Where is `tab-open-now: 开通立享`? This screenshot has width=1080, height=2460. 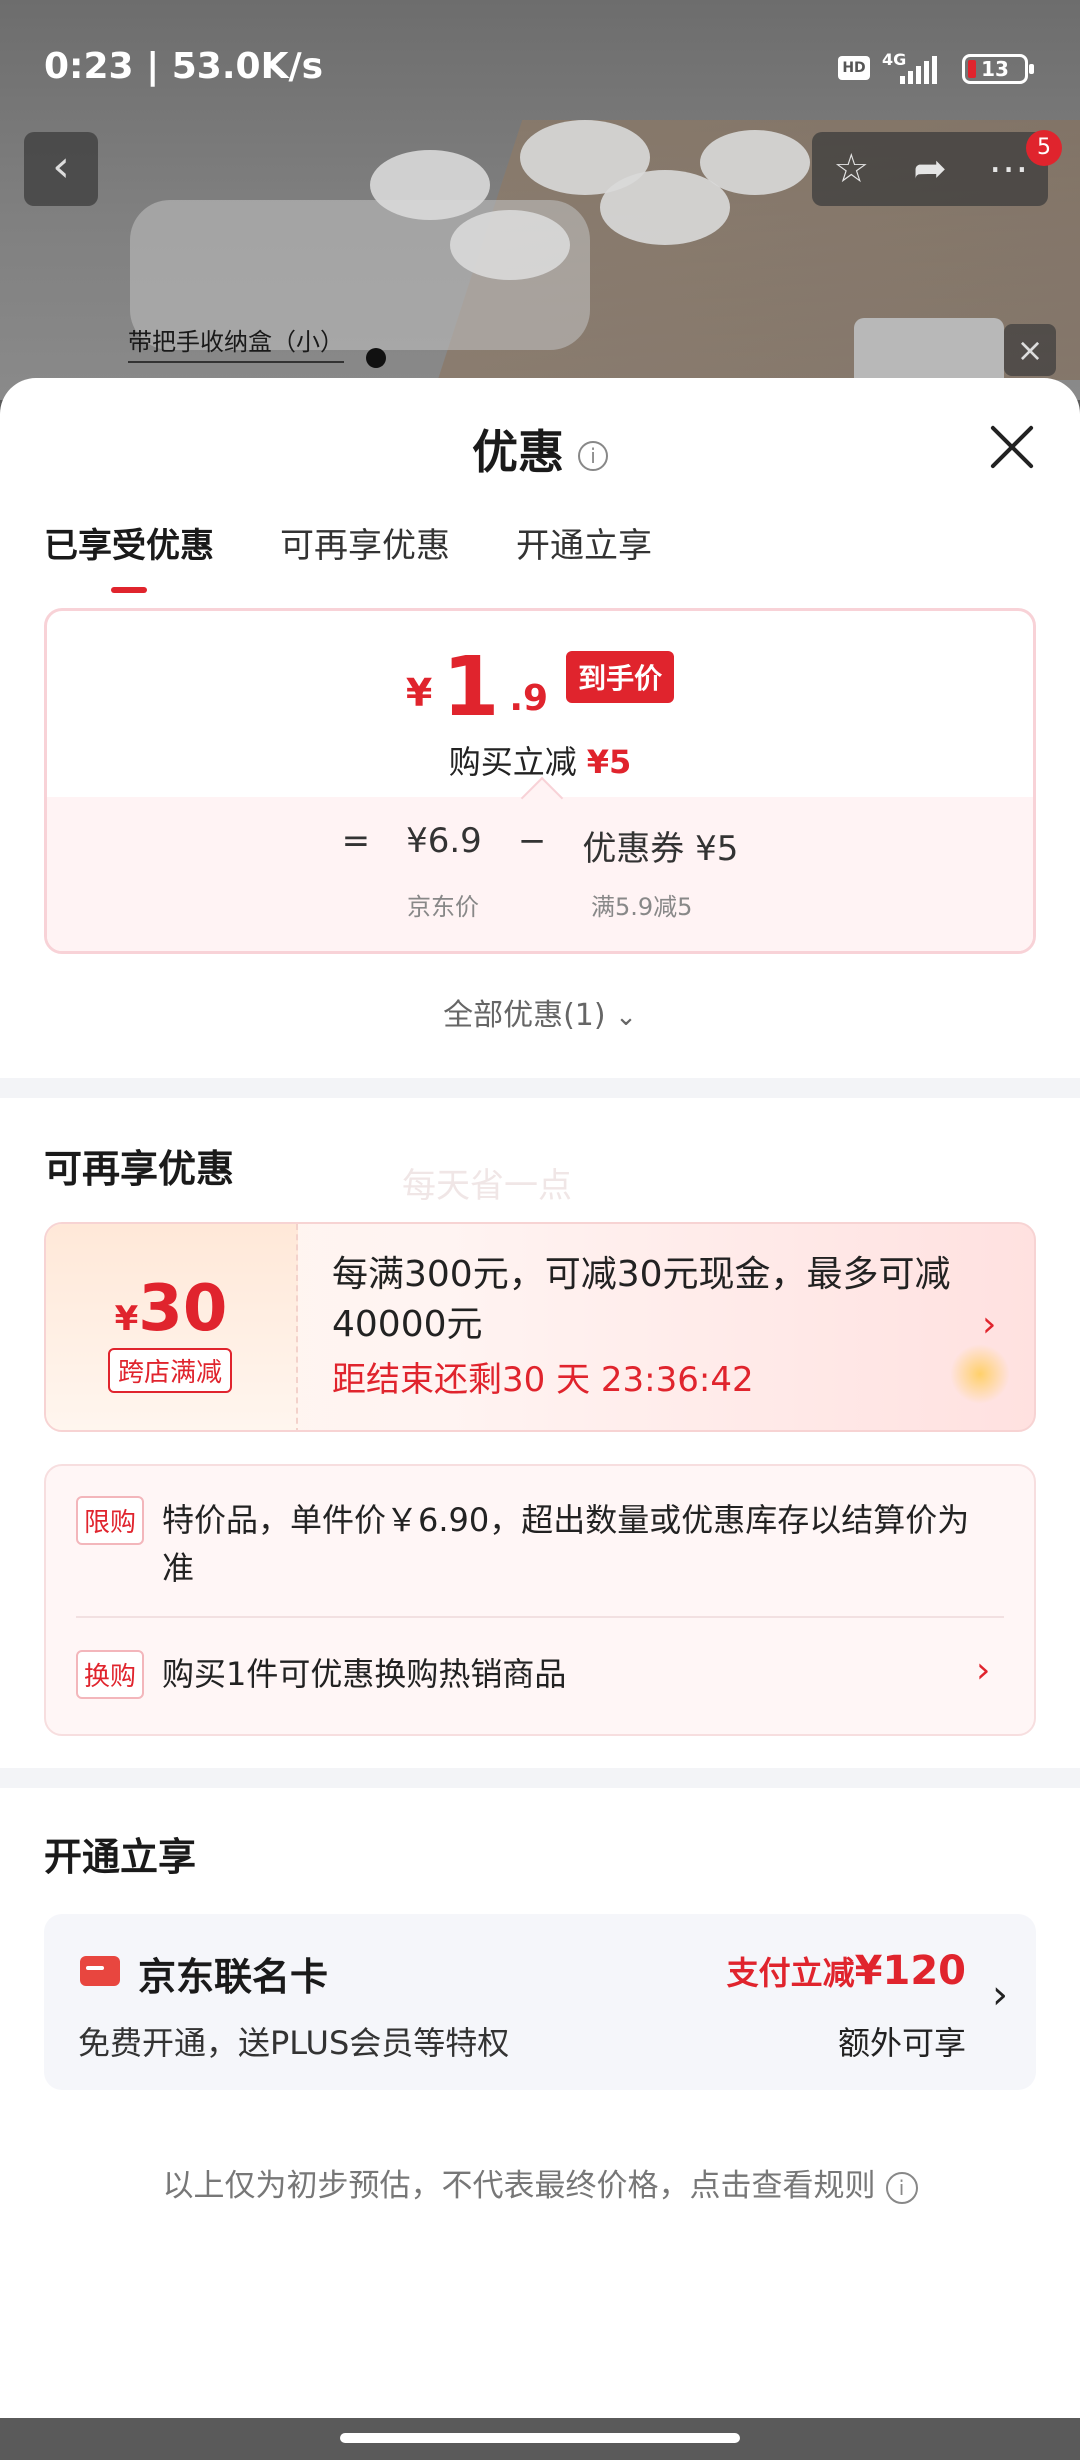
tab-open-now: 开通立享 is located at coordinates (584, 555).